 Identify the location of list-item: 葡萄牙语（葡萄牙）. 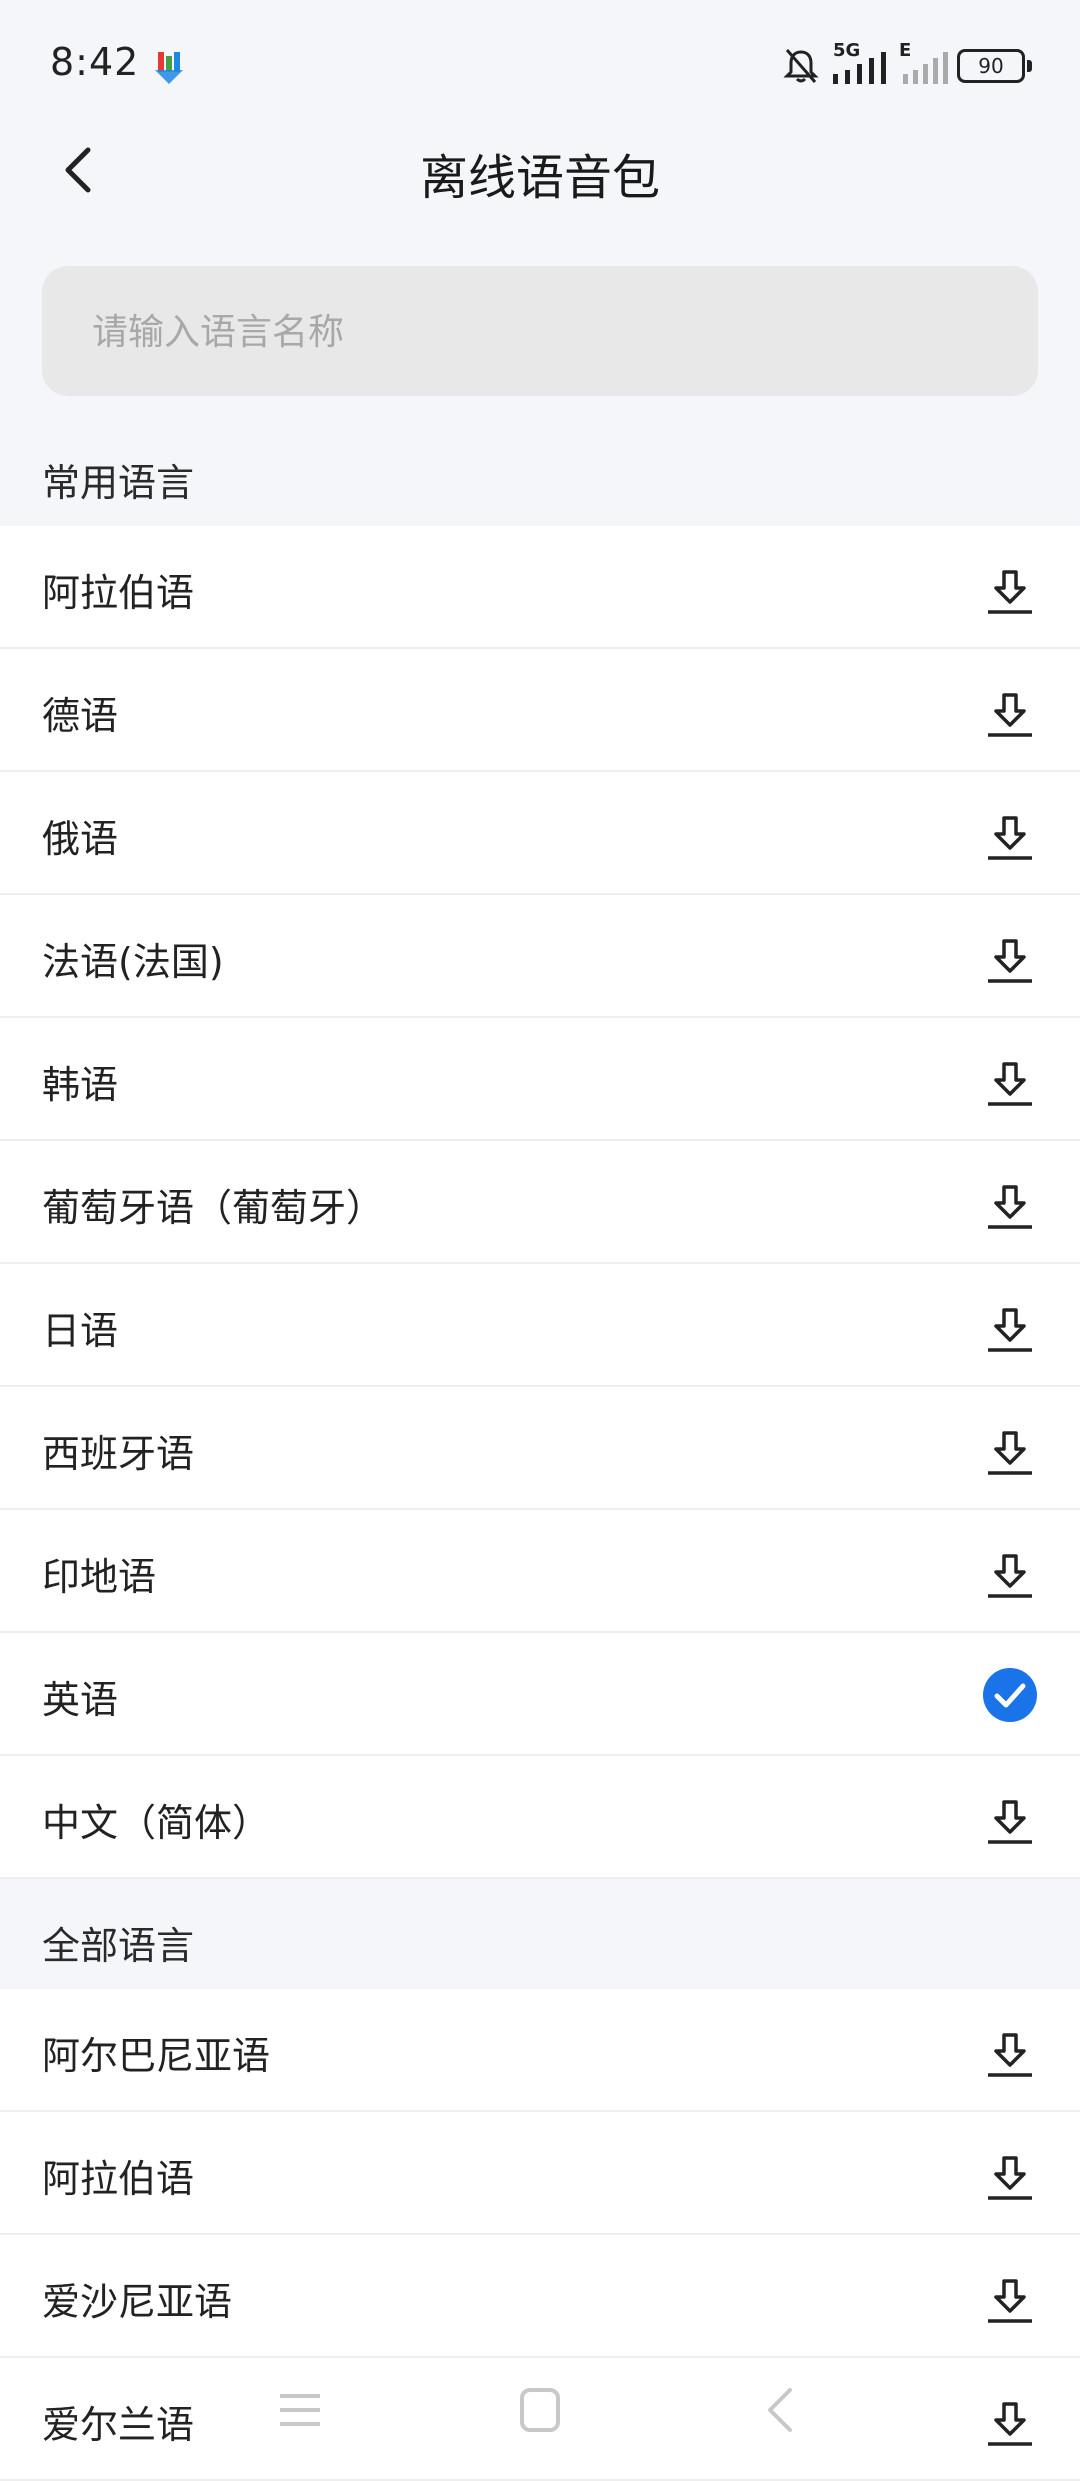
(540, 1202).